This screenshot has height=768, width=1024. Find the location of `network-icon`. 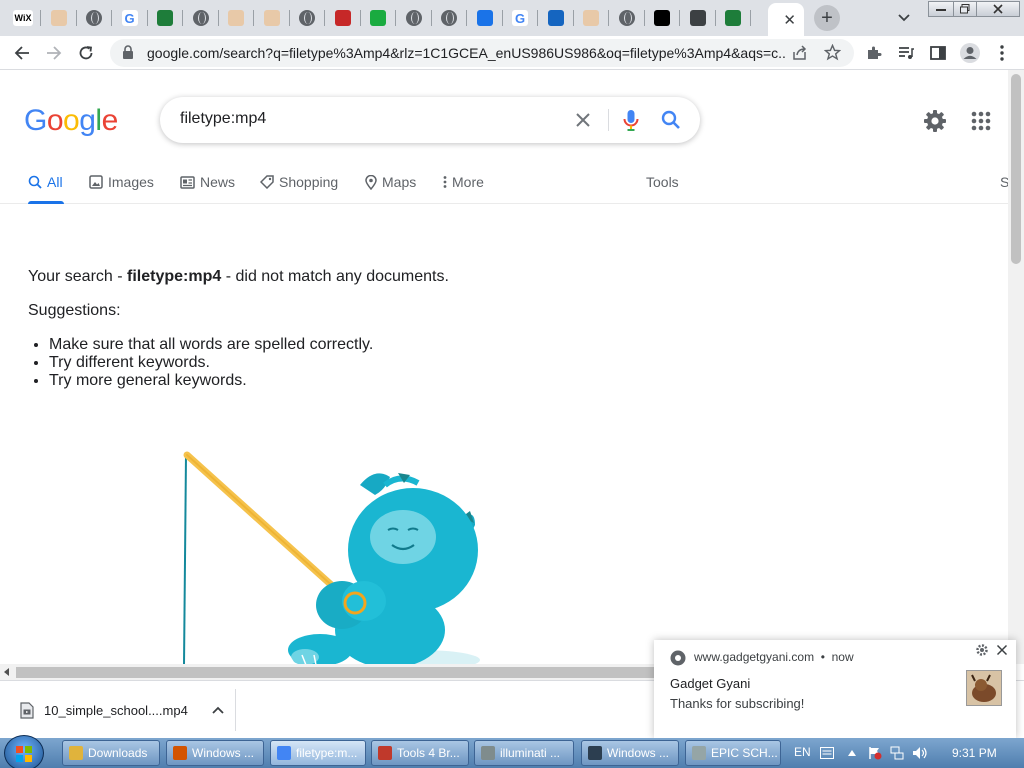

network-icon is located at coordinates (897, 753).